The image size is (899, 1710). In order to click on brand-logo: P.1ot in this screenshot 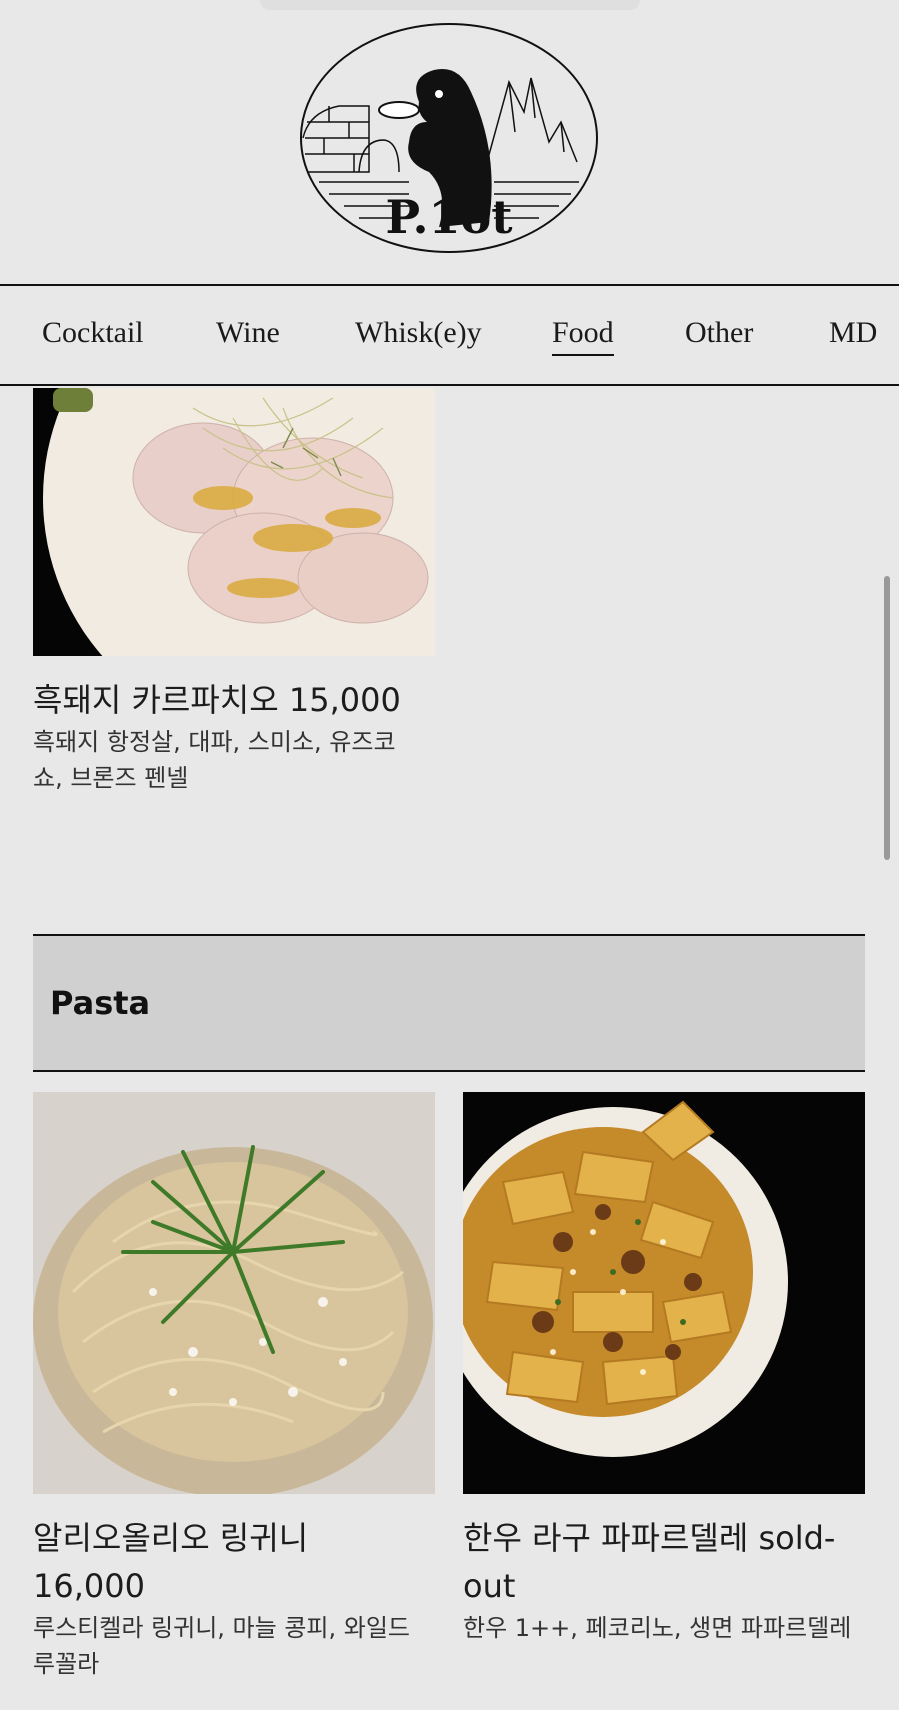, I will do `click(449, 138)`.